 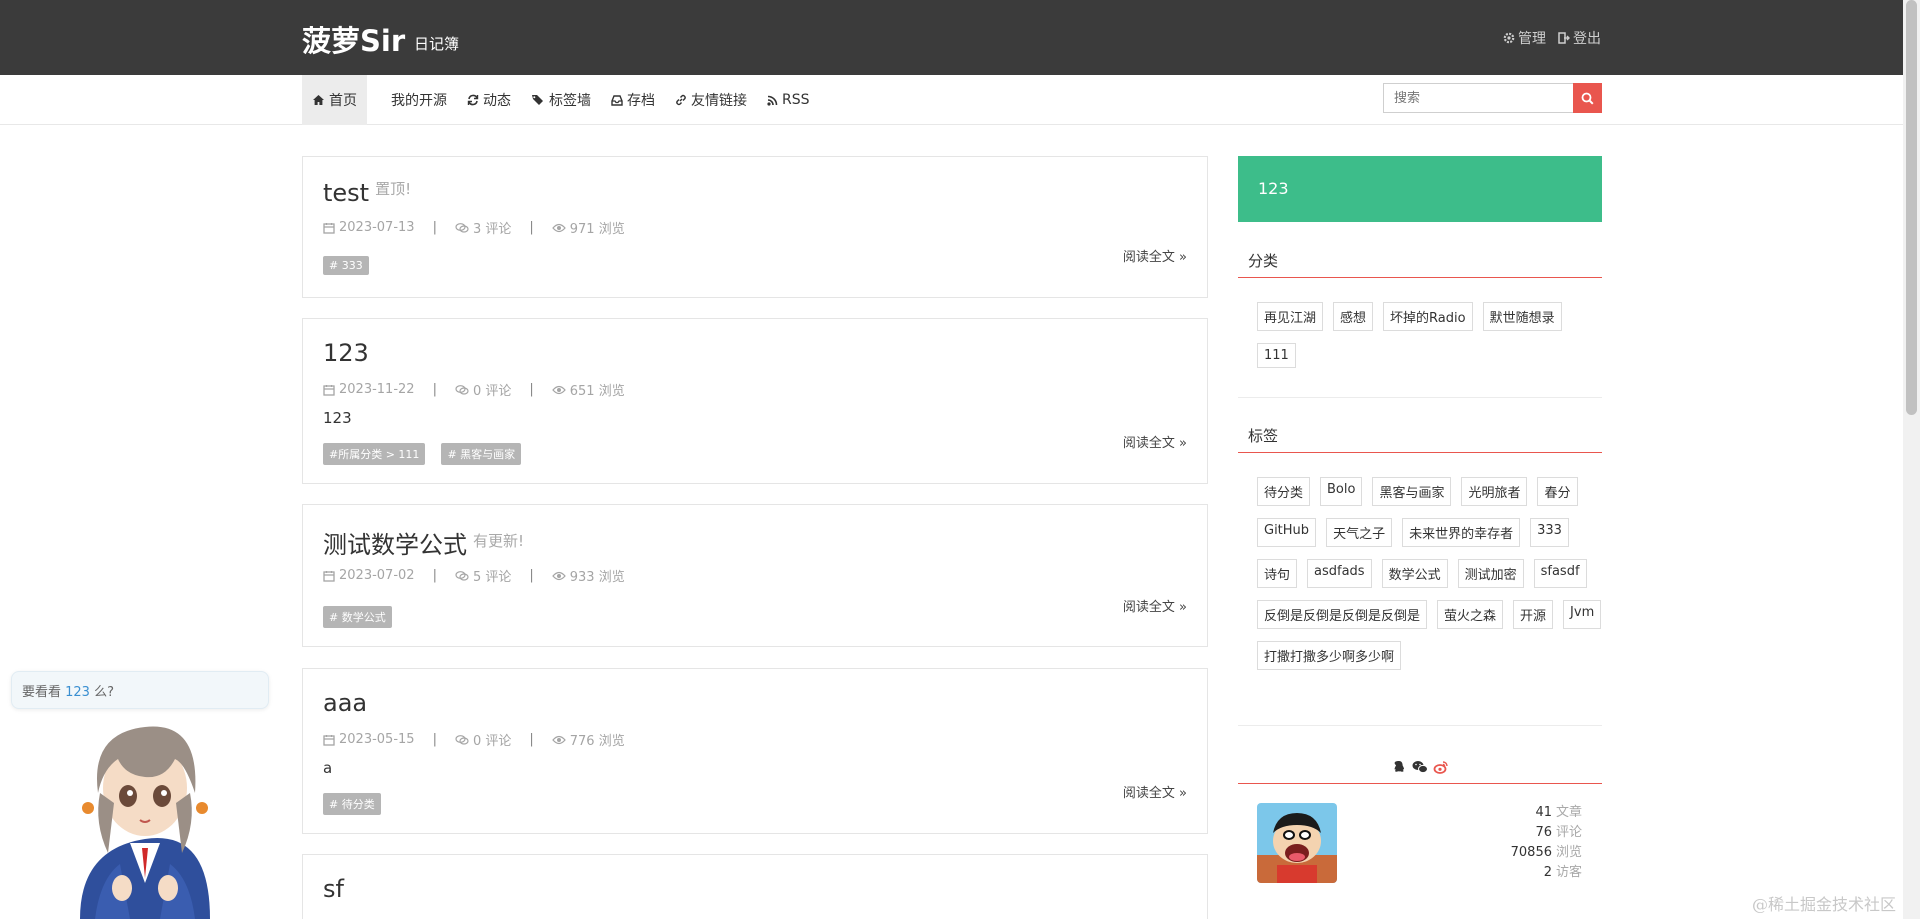 I want to click on tag-chip: 数学公式, so click(x=1414, y=573).